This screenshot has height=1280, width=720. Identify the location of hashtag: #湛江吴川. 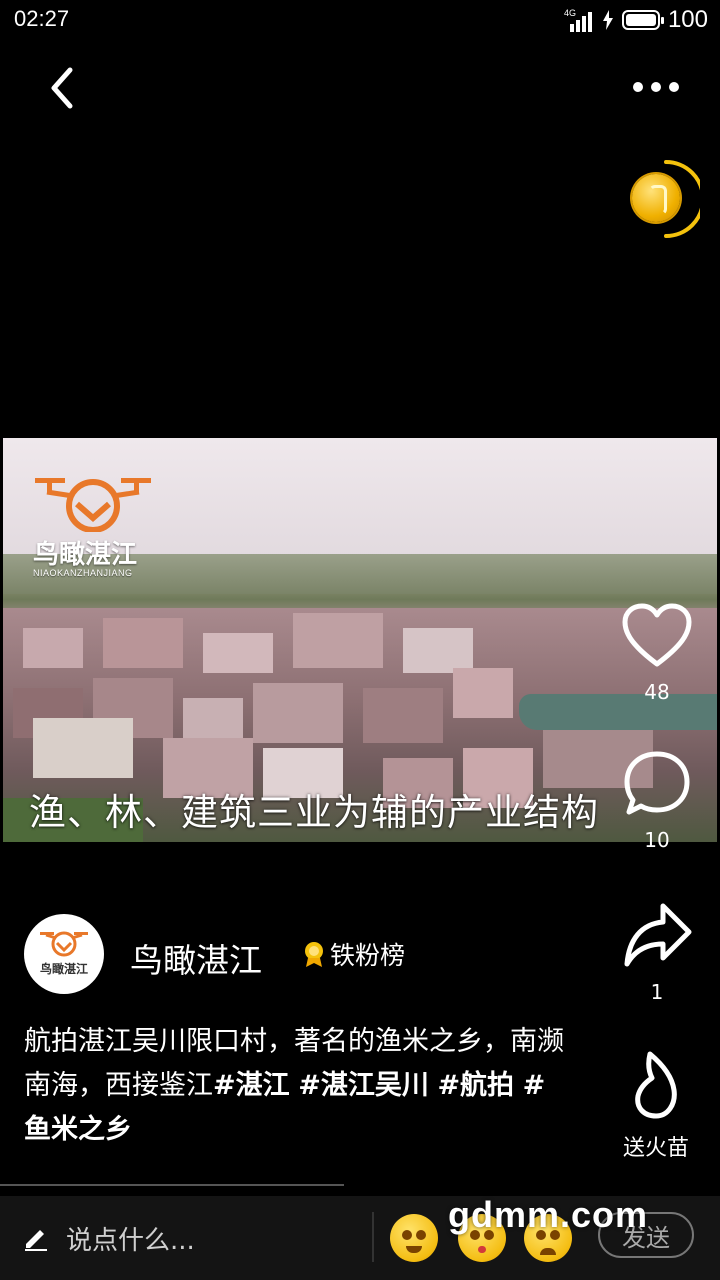
(363, 1085).